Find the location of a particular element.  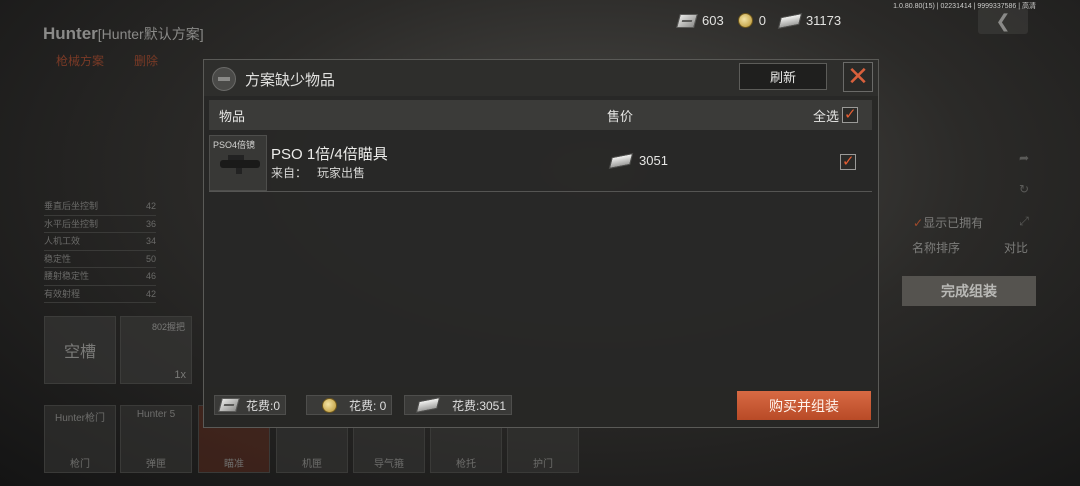

stat-value: 34 is located at coordinates (150, 241).